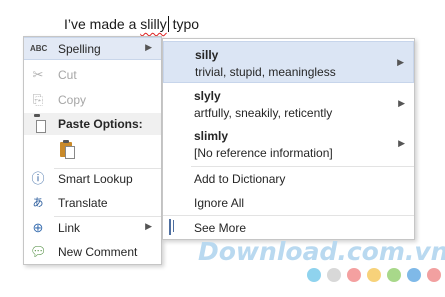 The width and height of the screenshot is (445, 297). Describe the element at coordinates (92, 228) in the screenshot. I see `menu-item-link: ⊕ Link ▶` at that location.